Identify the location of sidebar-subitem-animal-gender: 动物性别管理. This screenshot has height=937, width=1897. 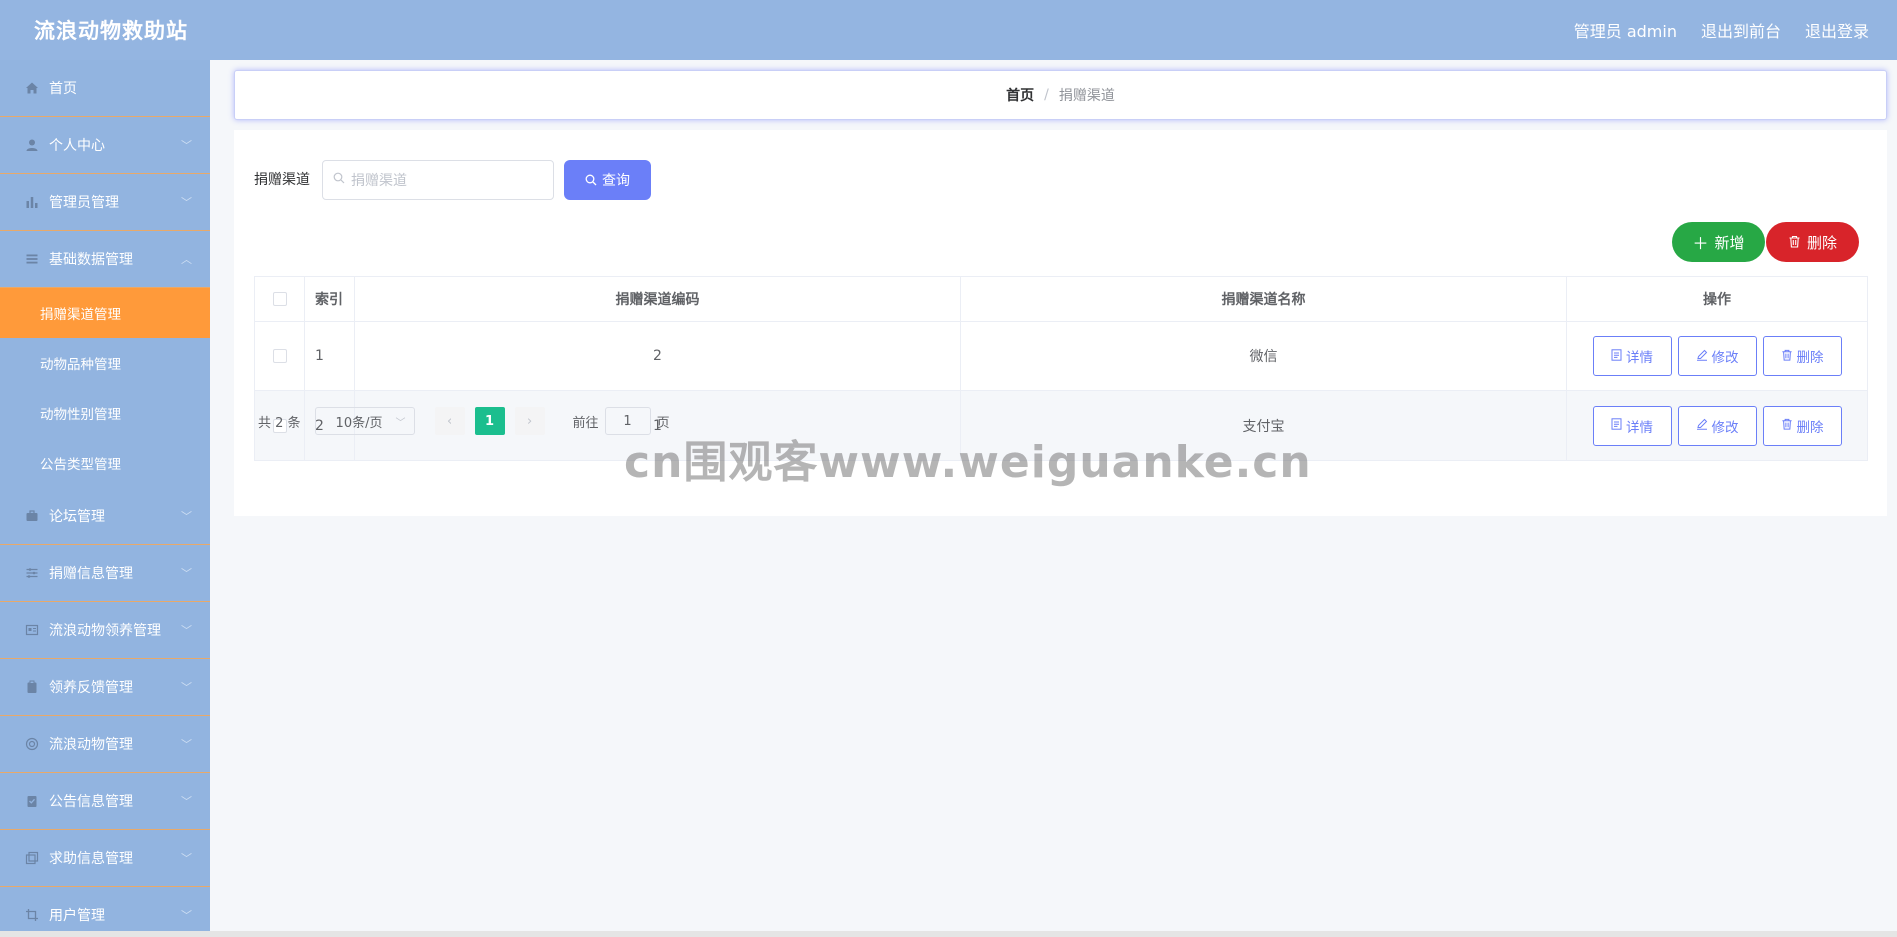
(105, 413).